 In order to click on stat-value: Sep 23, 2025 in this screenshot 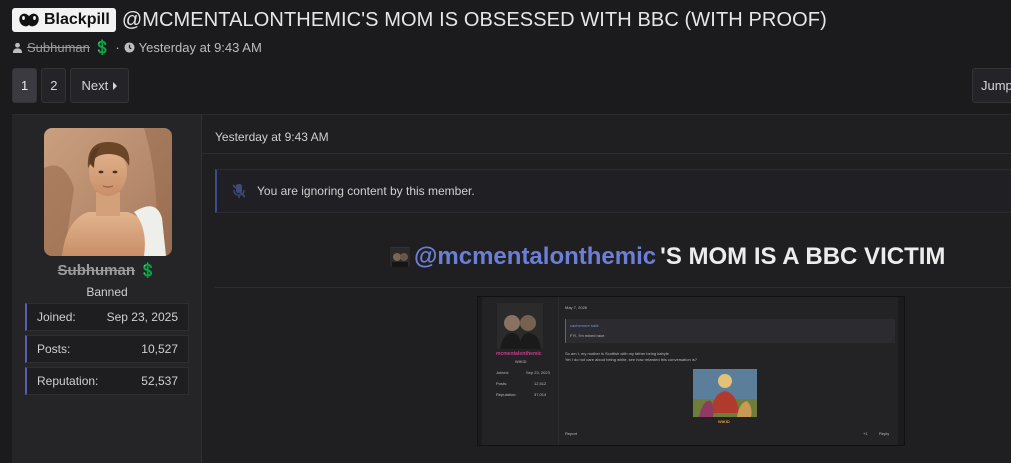, I will do `click(142, 317)`.